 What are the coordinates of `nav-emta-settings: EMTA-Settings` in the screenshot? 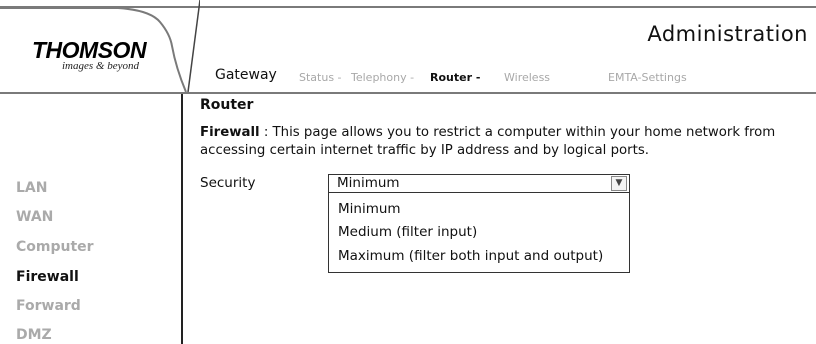 It's located at (647, 77).